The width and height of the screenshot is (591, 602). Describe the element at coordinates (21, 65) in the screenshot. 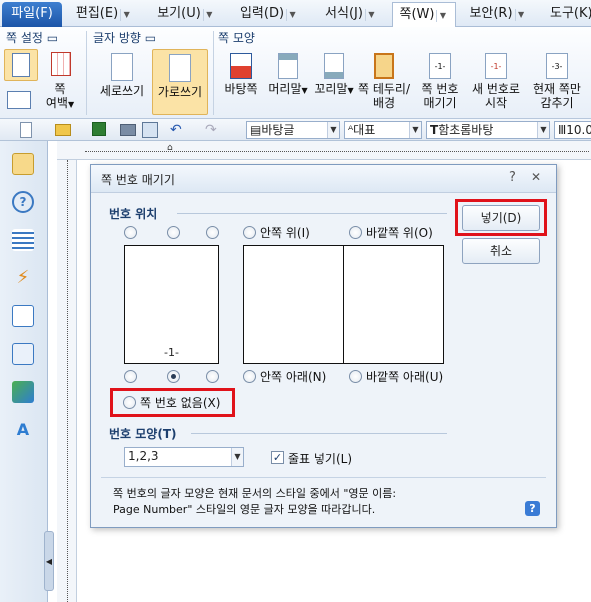

I see `page-setup-button` at that location.